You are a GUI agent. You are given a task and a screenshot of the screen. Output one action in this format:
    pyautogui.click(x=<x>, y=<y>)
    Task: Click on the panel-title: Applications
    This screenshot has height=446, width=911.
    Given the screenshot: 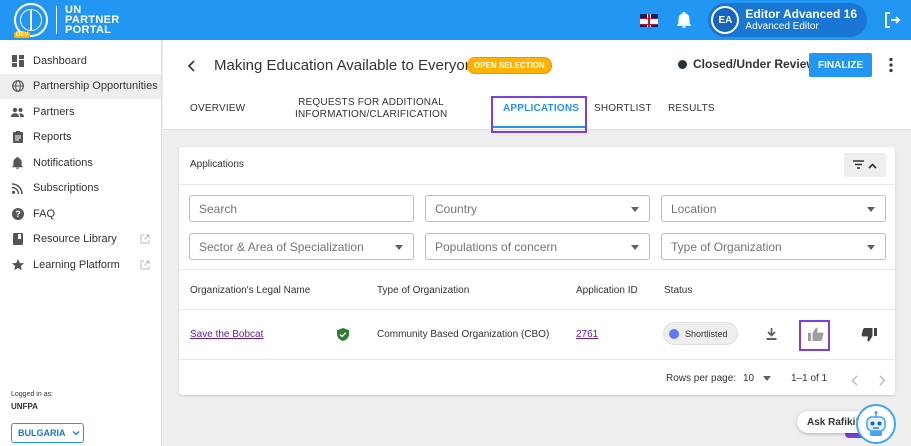 What is the action you would take?
    pyautogui.click(x=217, y=164)
    